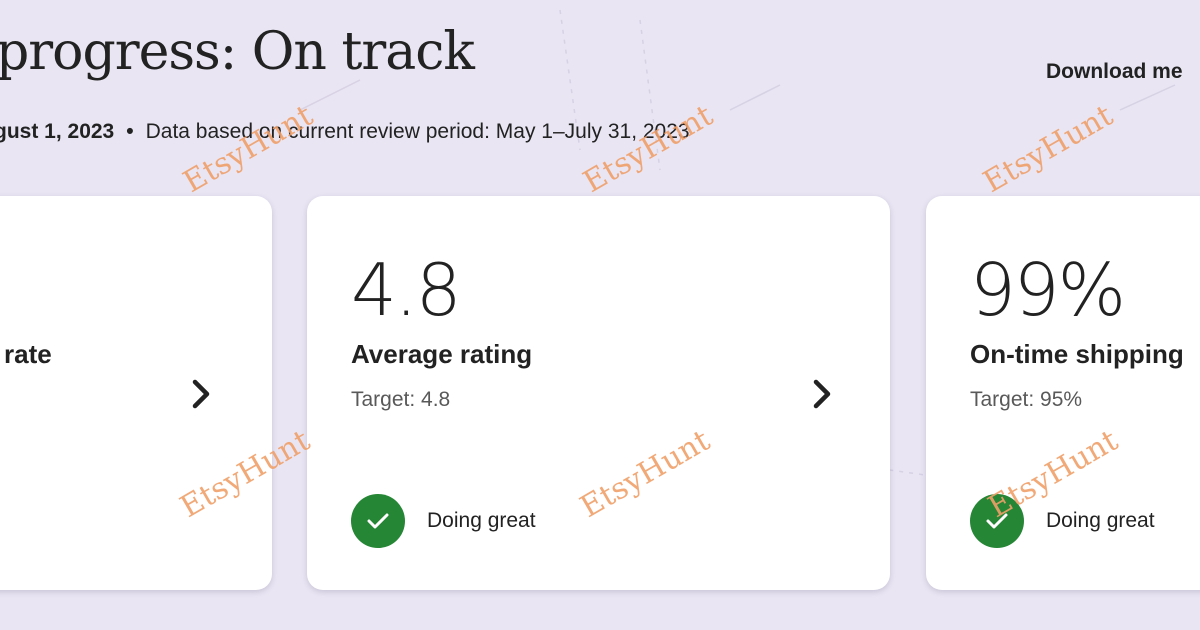 This screenshot has width=1200, height=630. Describe the element at coordinates (136, 393) in the screenshot. I see `metric-card-rate: rate` at that location.